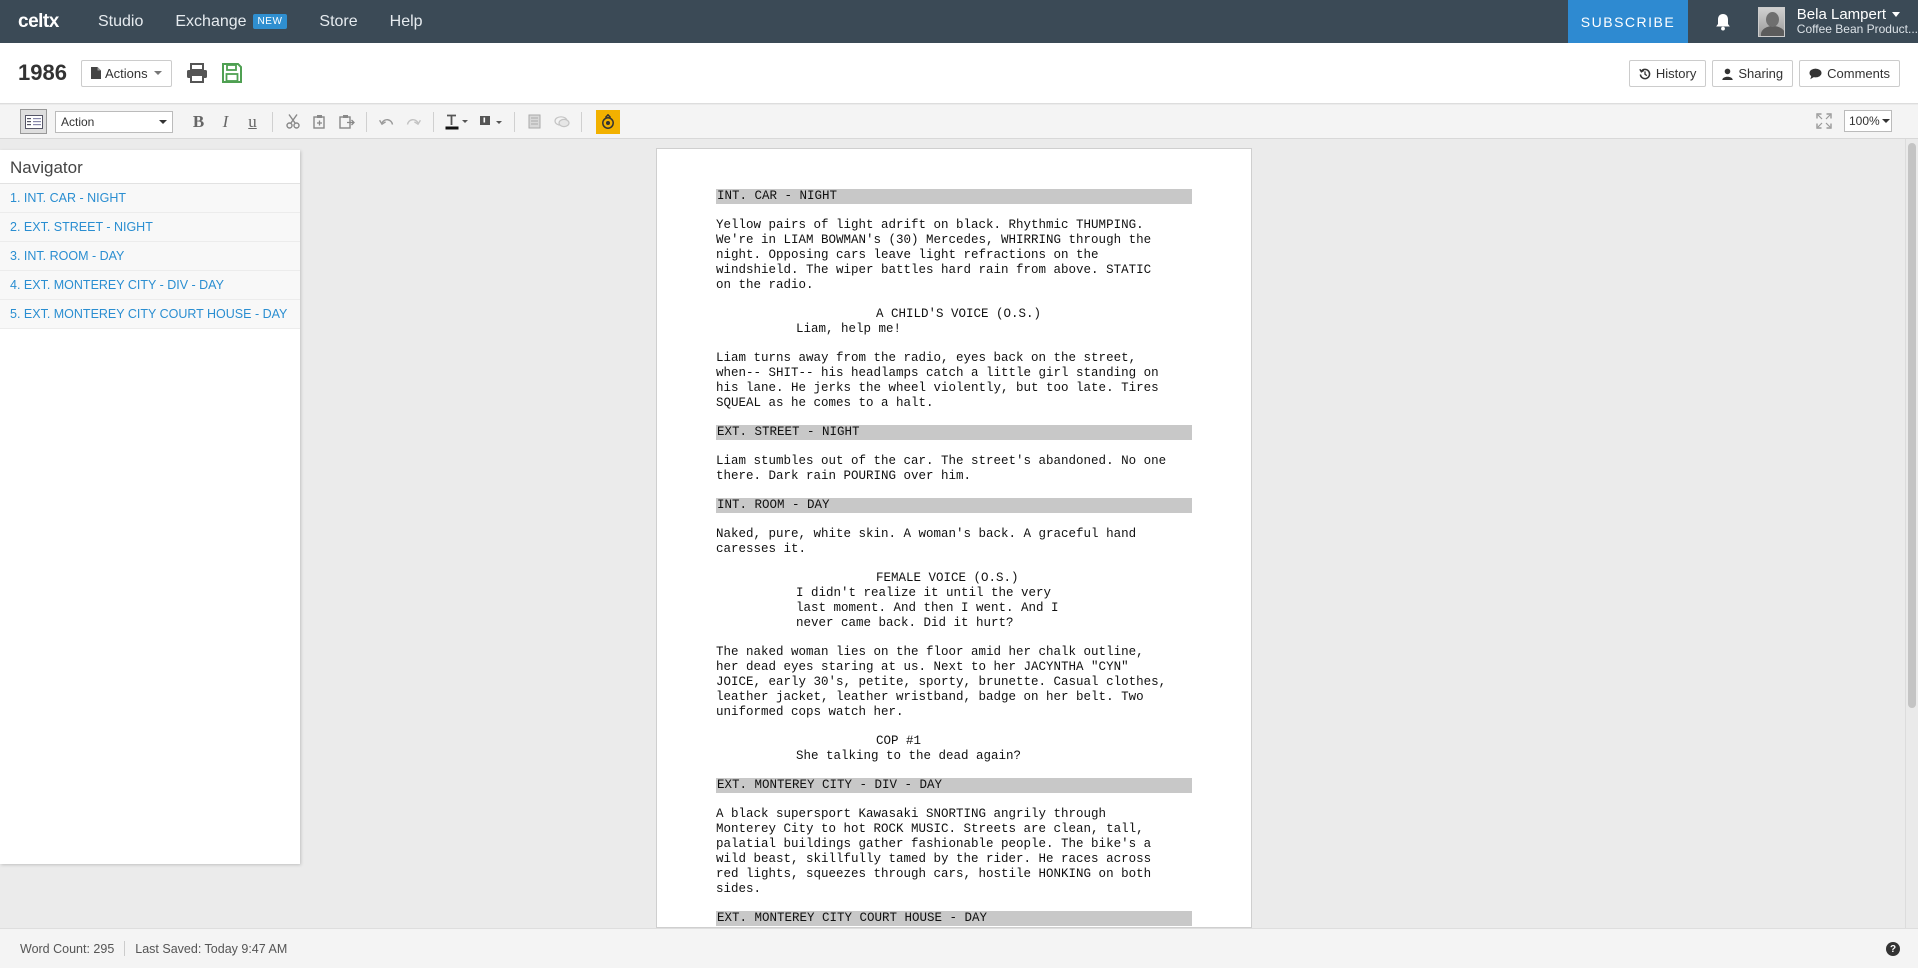  I want to click on text-style-group: B I u, so click(402, 121).